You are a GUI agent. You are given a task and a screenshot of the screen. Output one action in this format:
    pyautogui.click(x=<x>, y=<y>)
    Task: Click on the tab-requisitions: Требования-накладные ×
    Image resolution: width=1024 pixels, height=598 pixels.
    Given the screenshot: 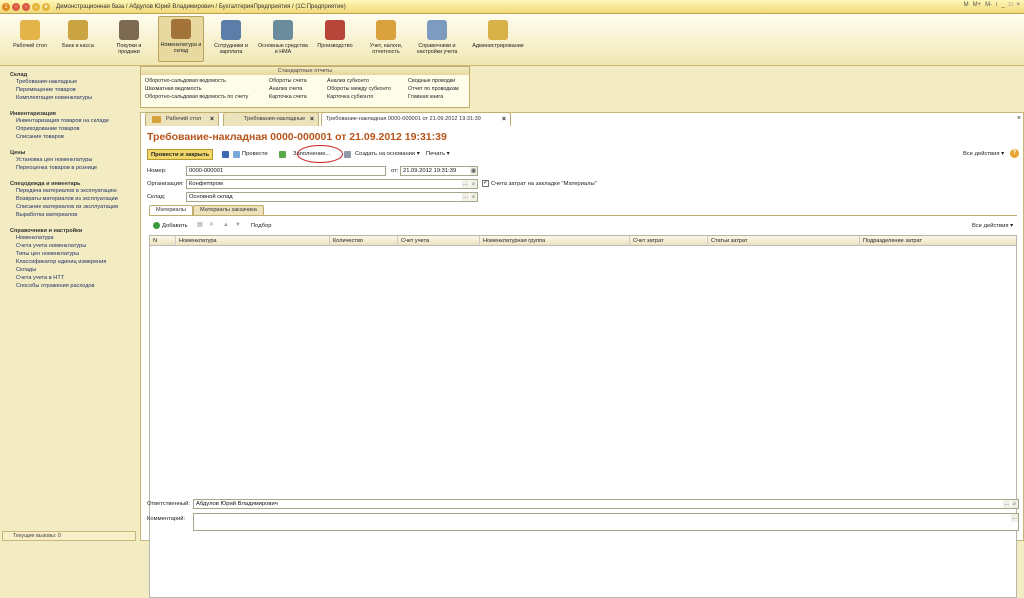 What is the action you would take?
    pyautogui.click(x=271, y=119)
    